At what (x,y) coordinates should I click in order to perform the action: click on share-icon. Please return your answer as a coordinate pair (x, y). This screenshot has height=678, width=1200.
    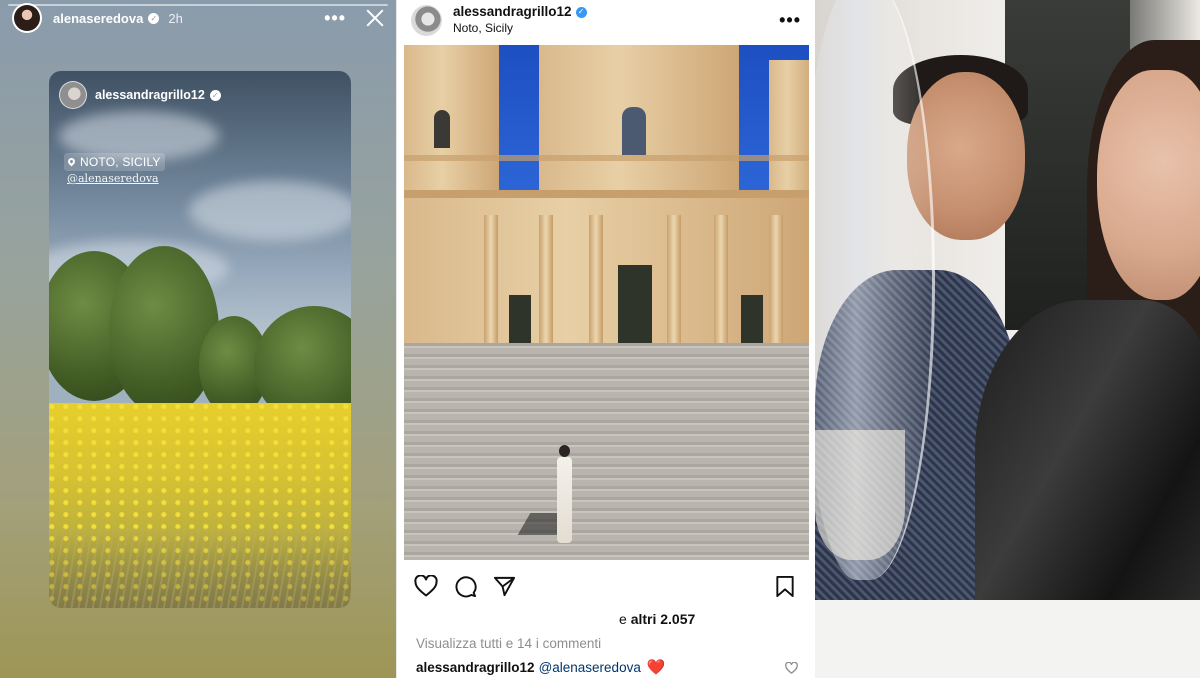
    Looking at the image, I should click on (504, 586).